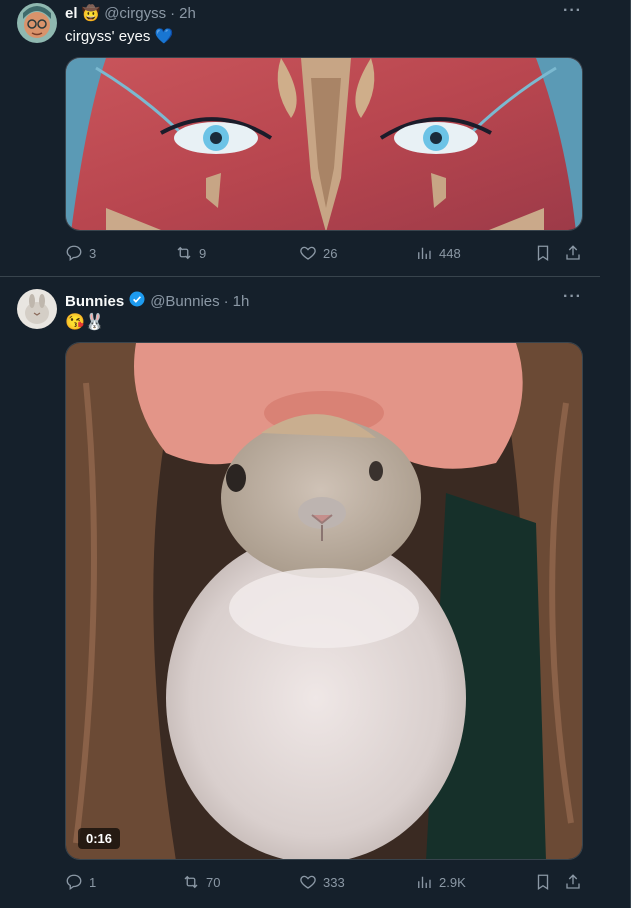 Image resolution: width=631 pixels, height=908 pixels. I want to click on verified-badge-icon, so click(137, 301).